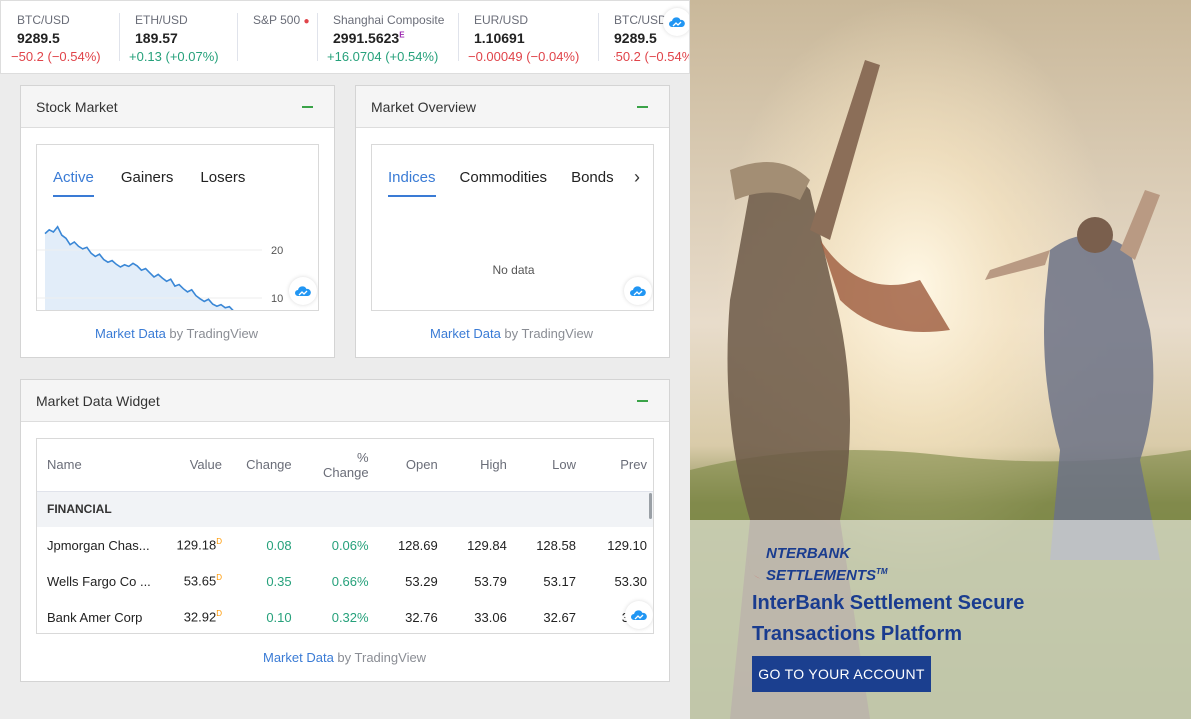 The height and width of the screenshot is (719, 1191). Describe the element at coordinates (421, 581) in the screenshot. I see `open-cell: 53.29` at that location.